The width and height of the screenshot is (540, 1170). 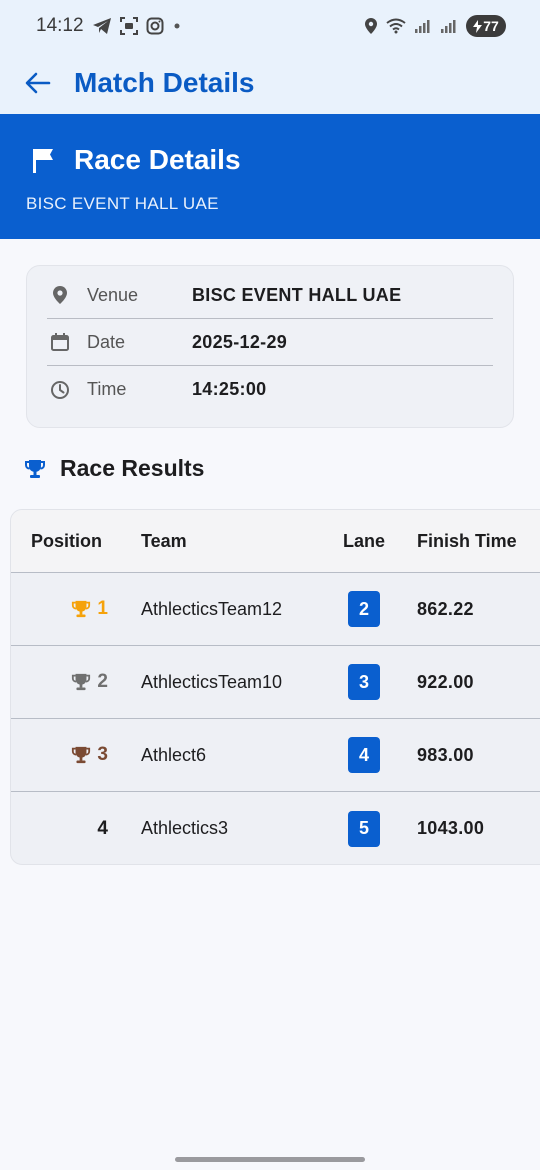 I want to click on position-number: 1, so click(x=102, y=608).